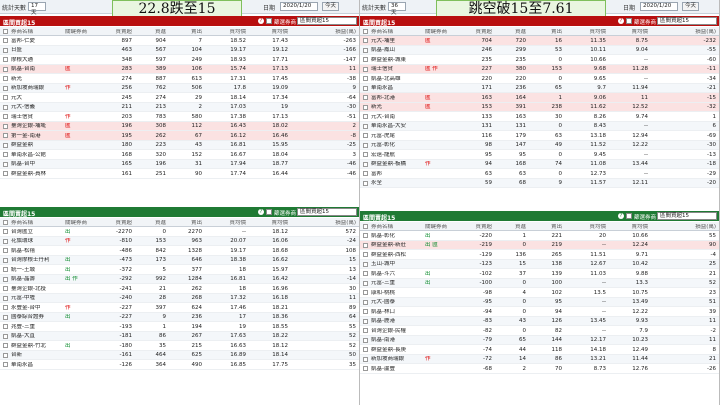  I want to click on table-row: 宏遠-龍航 95 95 0 9.45 -- -13, so click(539, 155).